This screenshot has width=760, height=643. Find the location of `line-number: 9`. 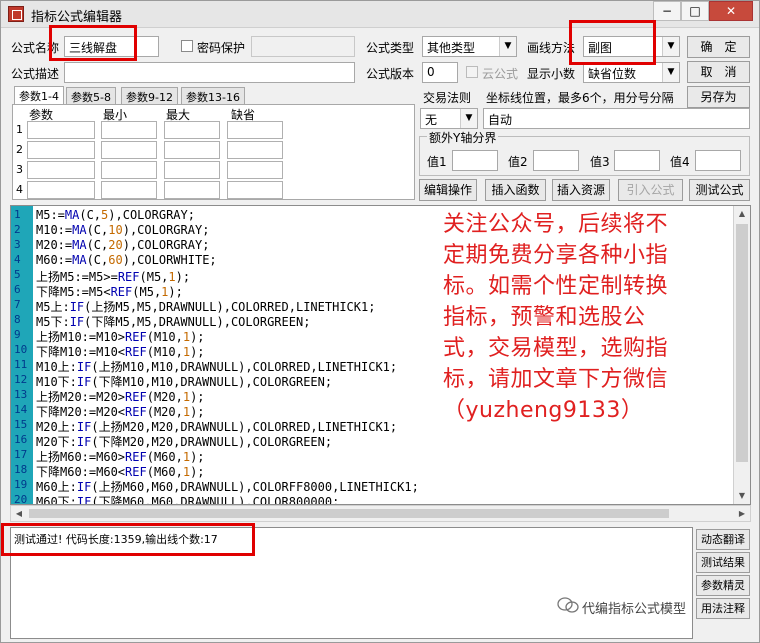

line-number: 9 is located at coordinates (17, 334).